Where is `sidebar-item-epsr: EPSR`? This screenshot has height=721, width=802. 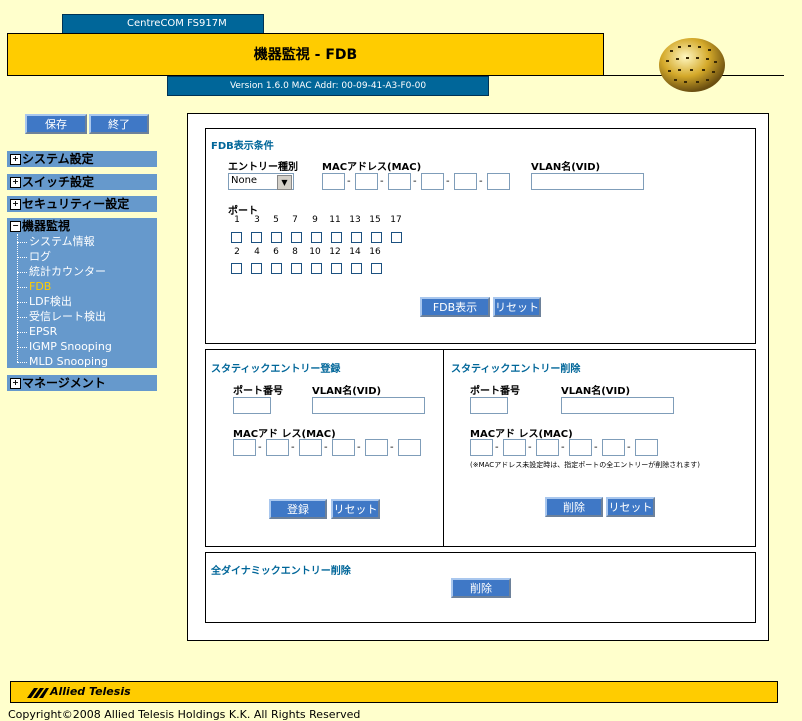 sidebar-item-epsr: EPSR is located at coordinates (43, 331).